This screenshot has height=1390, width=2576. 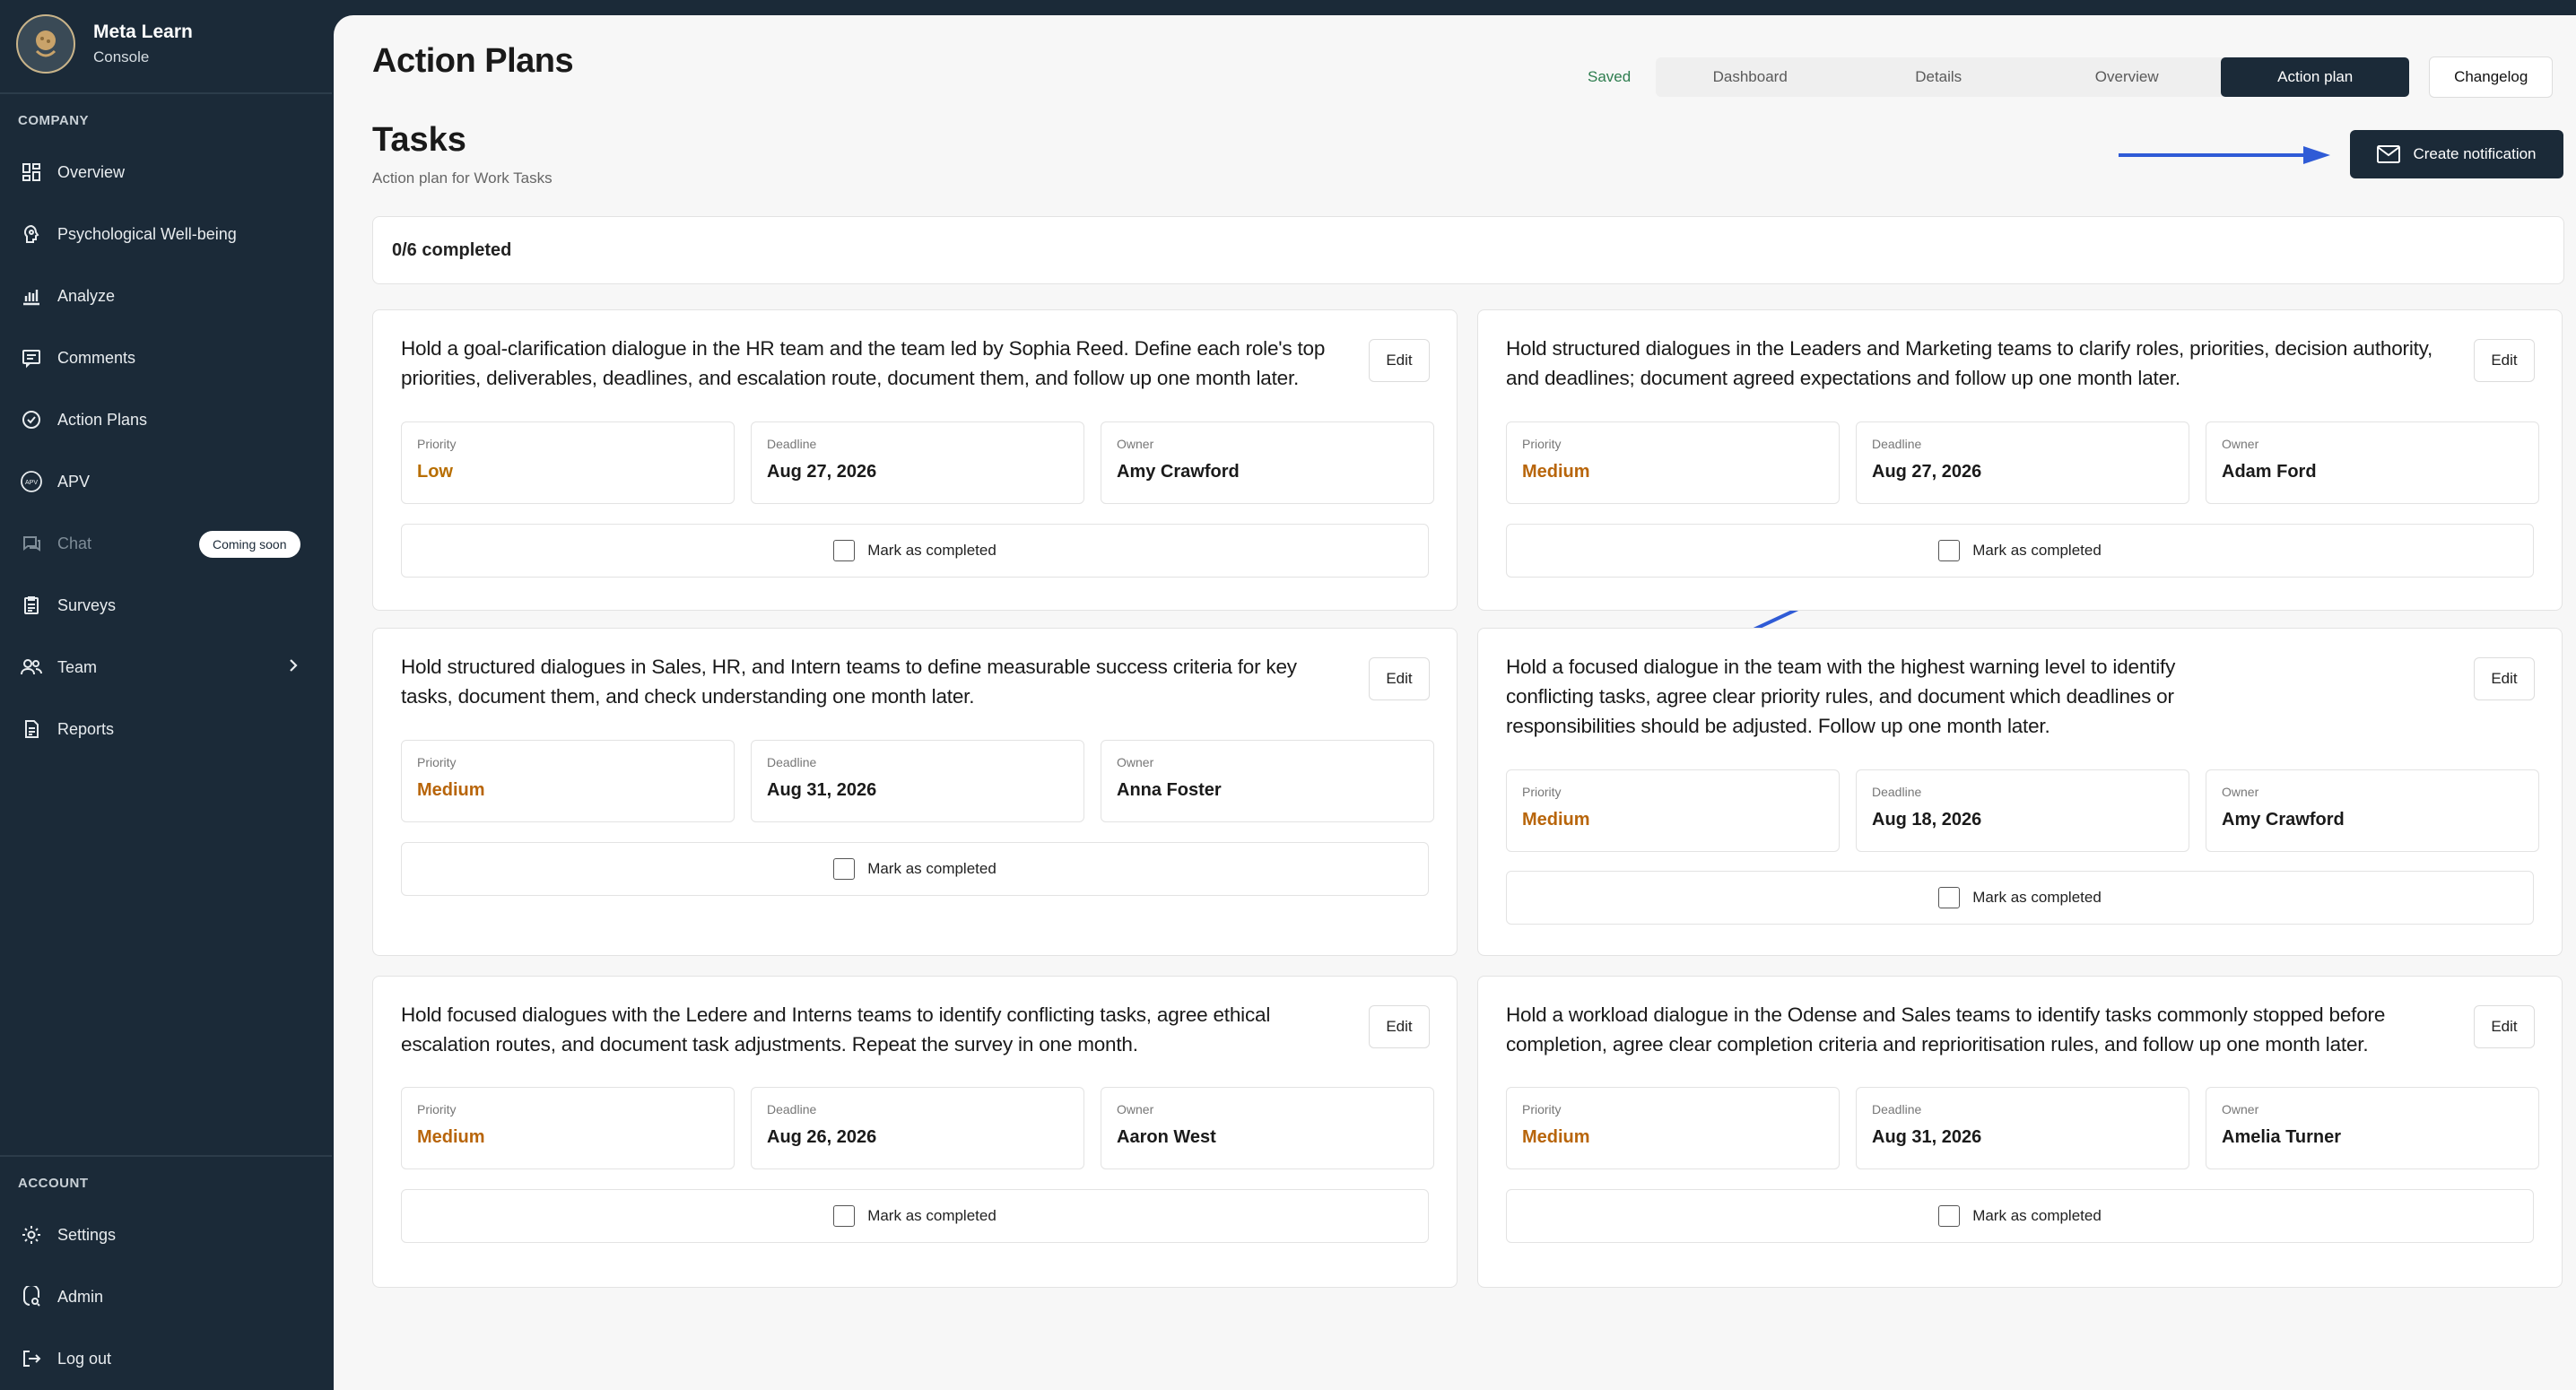 What do you see at coordinates (53, 1183) in the screenshot?
I see `section-label-account: ACCOUNT` at bounding box center [53, 1183].